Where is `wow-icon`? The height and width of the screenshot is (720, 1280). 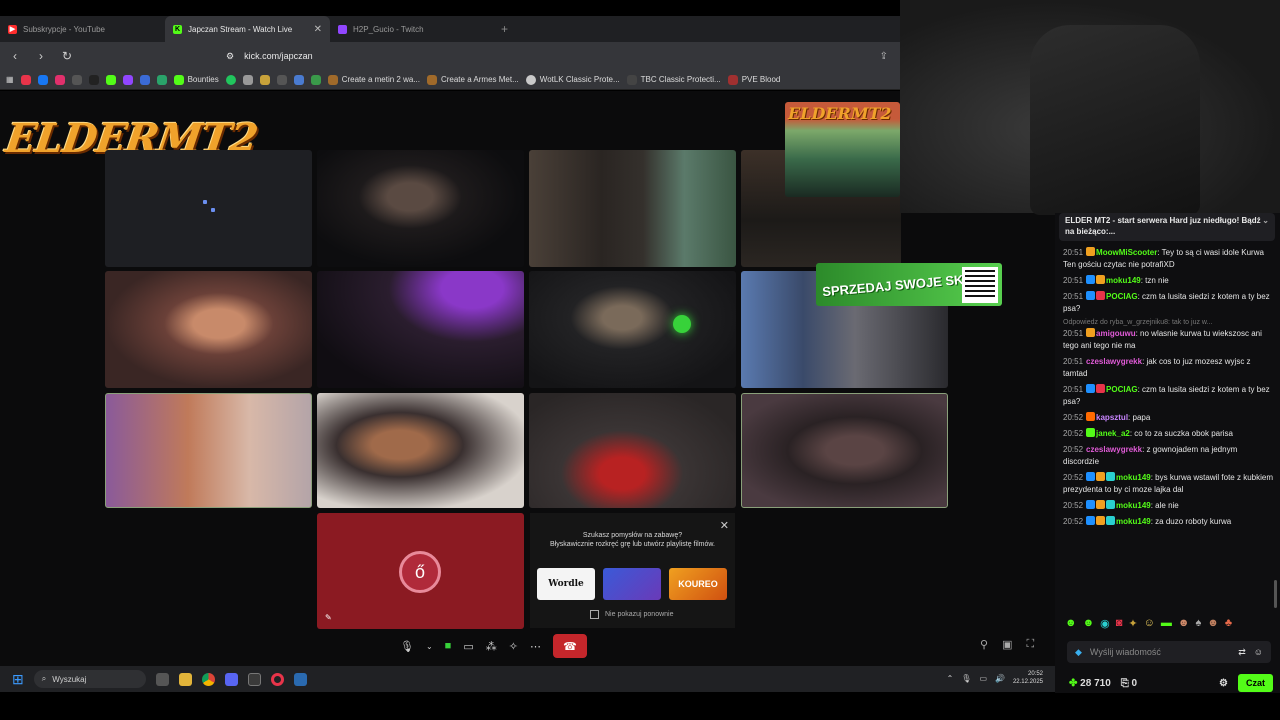 wow-icon is located at coordinates (732, 79).